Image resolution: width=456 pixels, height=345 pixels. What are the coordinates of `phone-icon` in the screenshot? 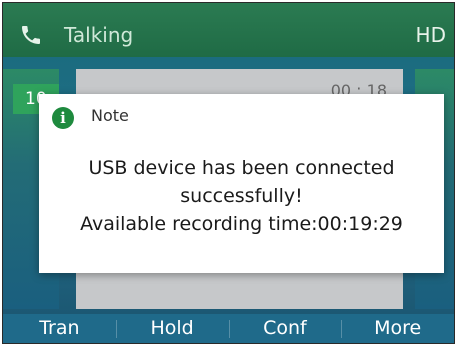 It's located at (31, 35).